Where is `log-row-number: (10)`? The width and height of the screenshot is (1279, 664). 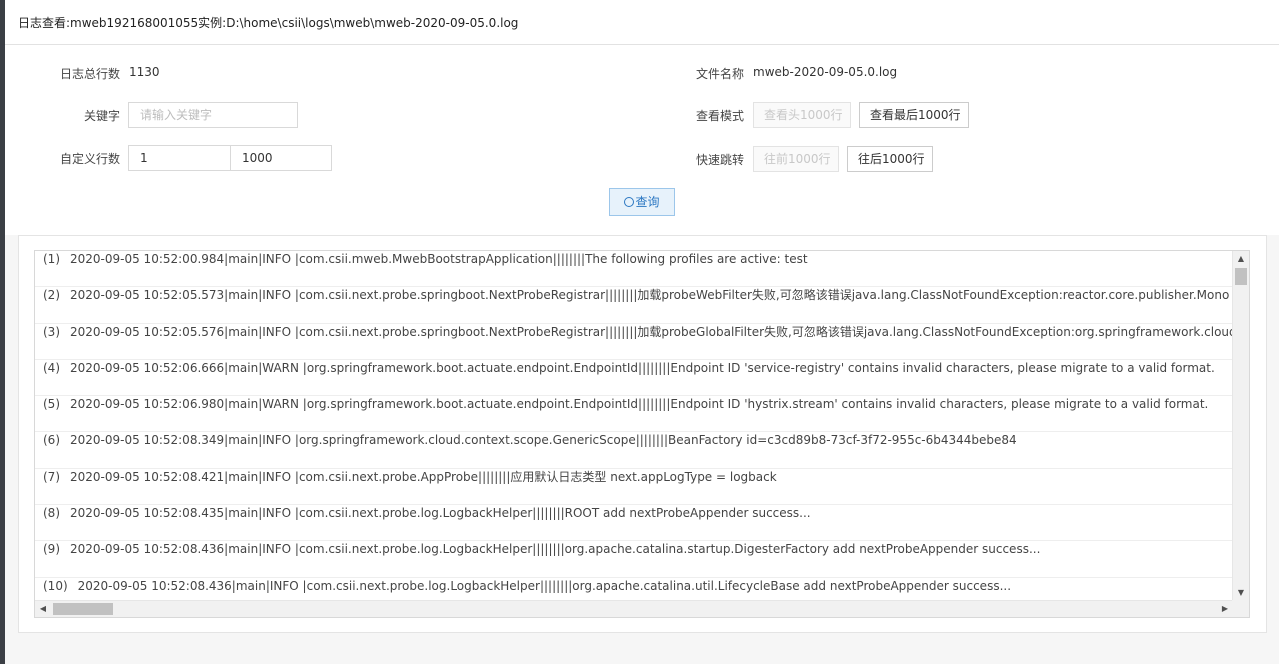
log-row-number: (10) is located at coordinates (55, 585).